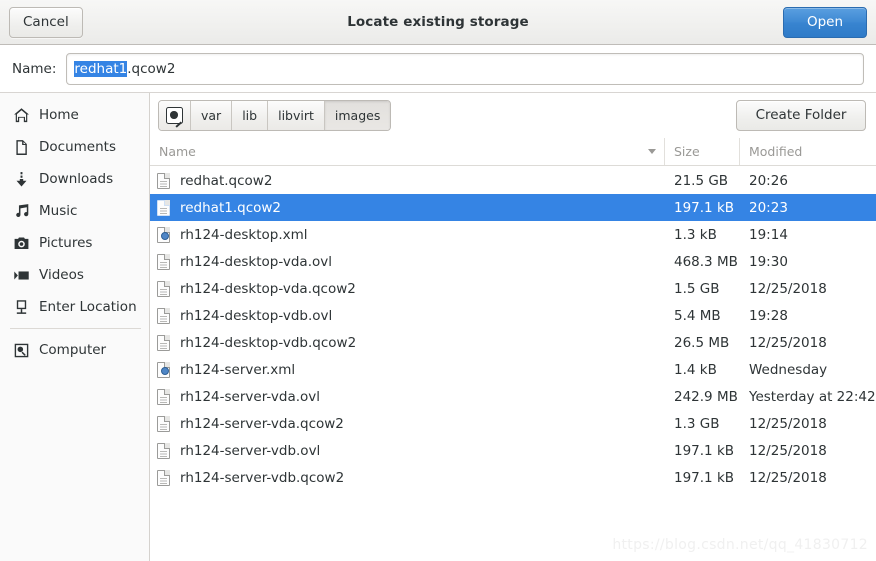  I want to click on file-row: redhat1.qcow2 197.1 kB 20:23, so click(513, 207).